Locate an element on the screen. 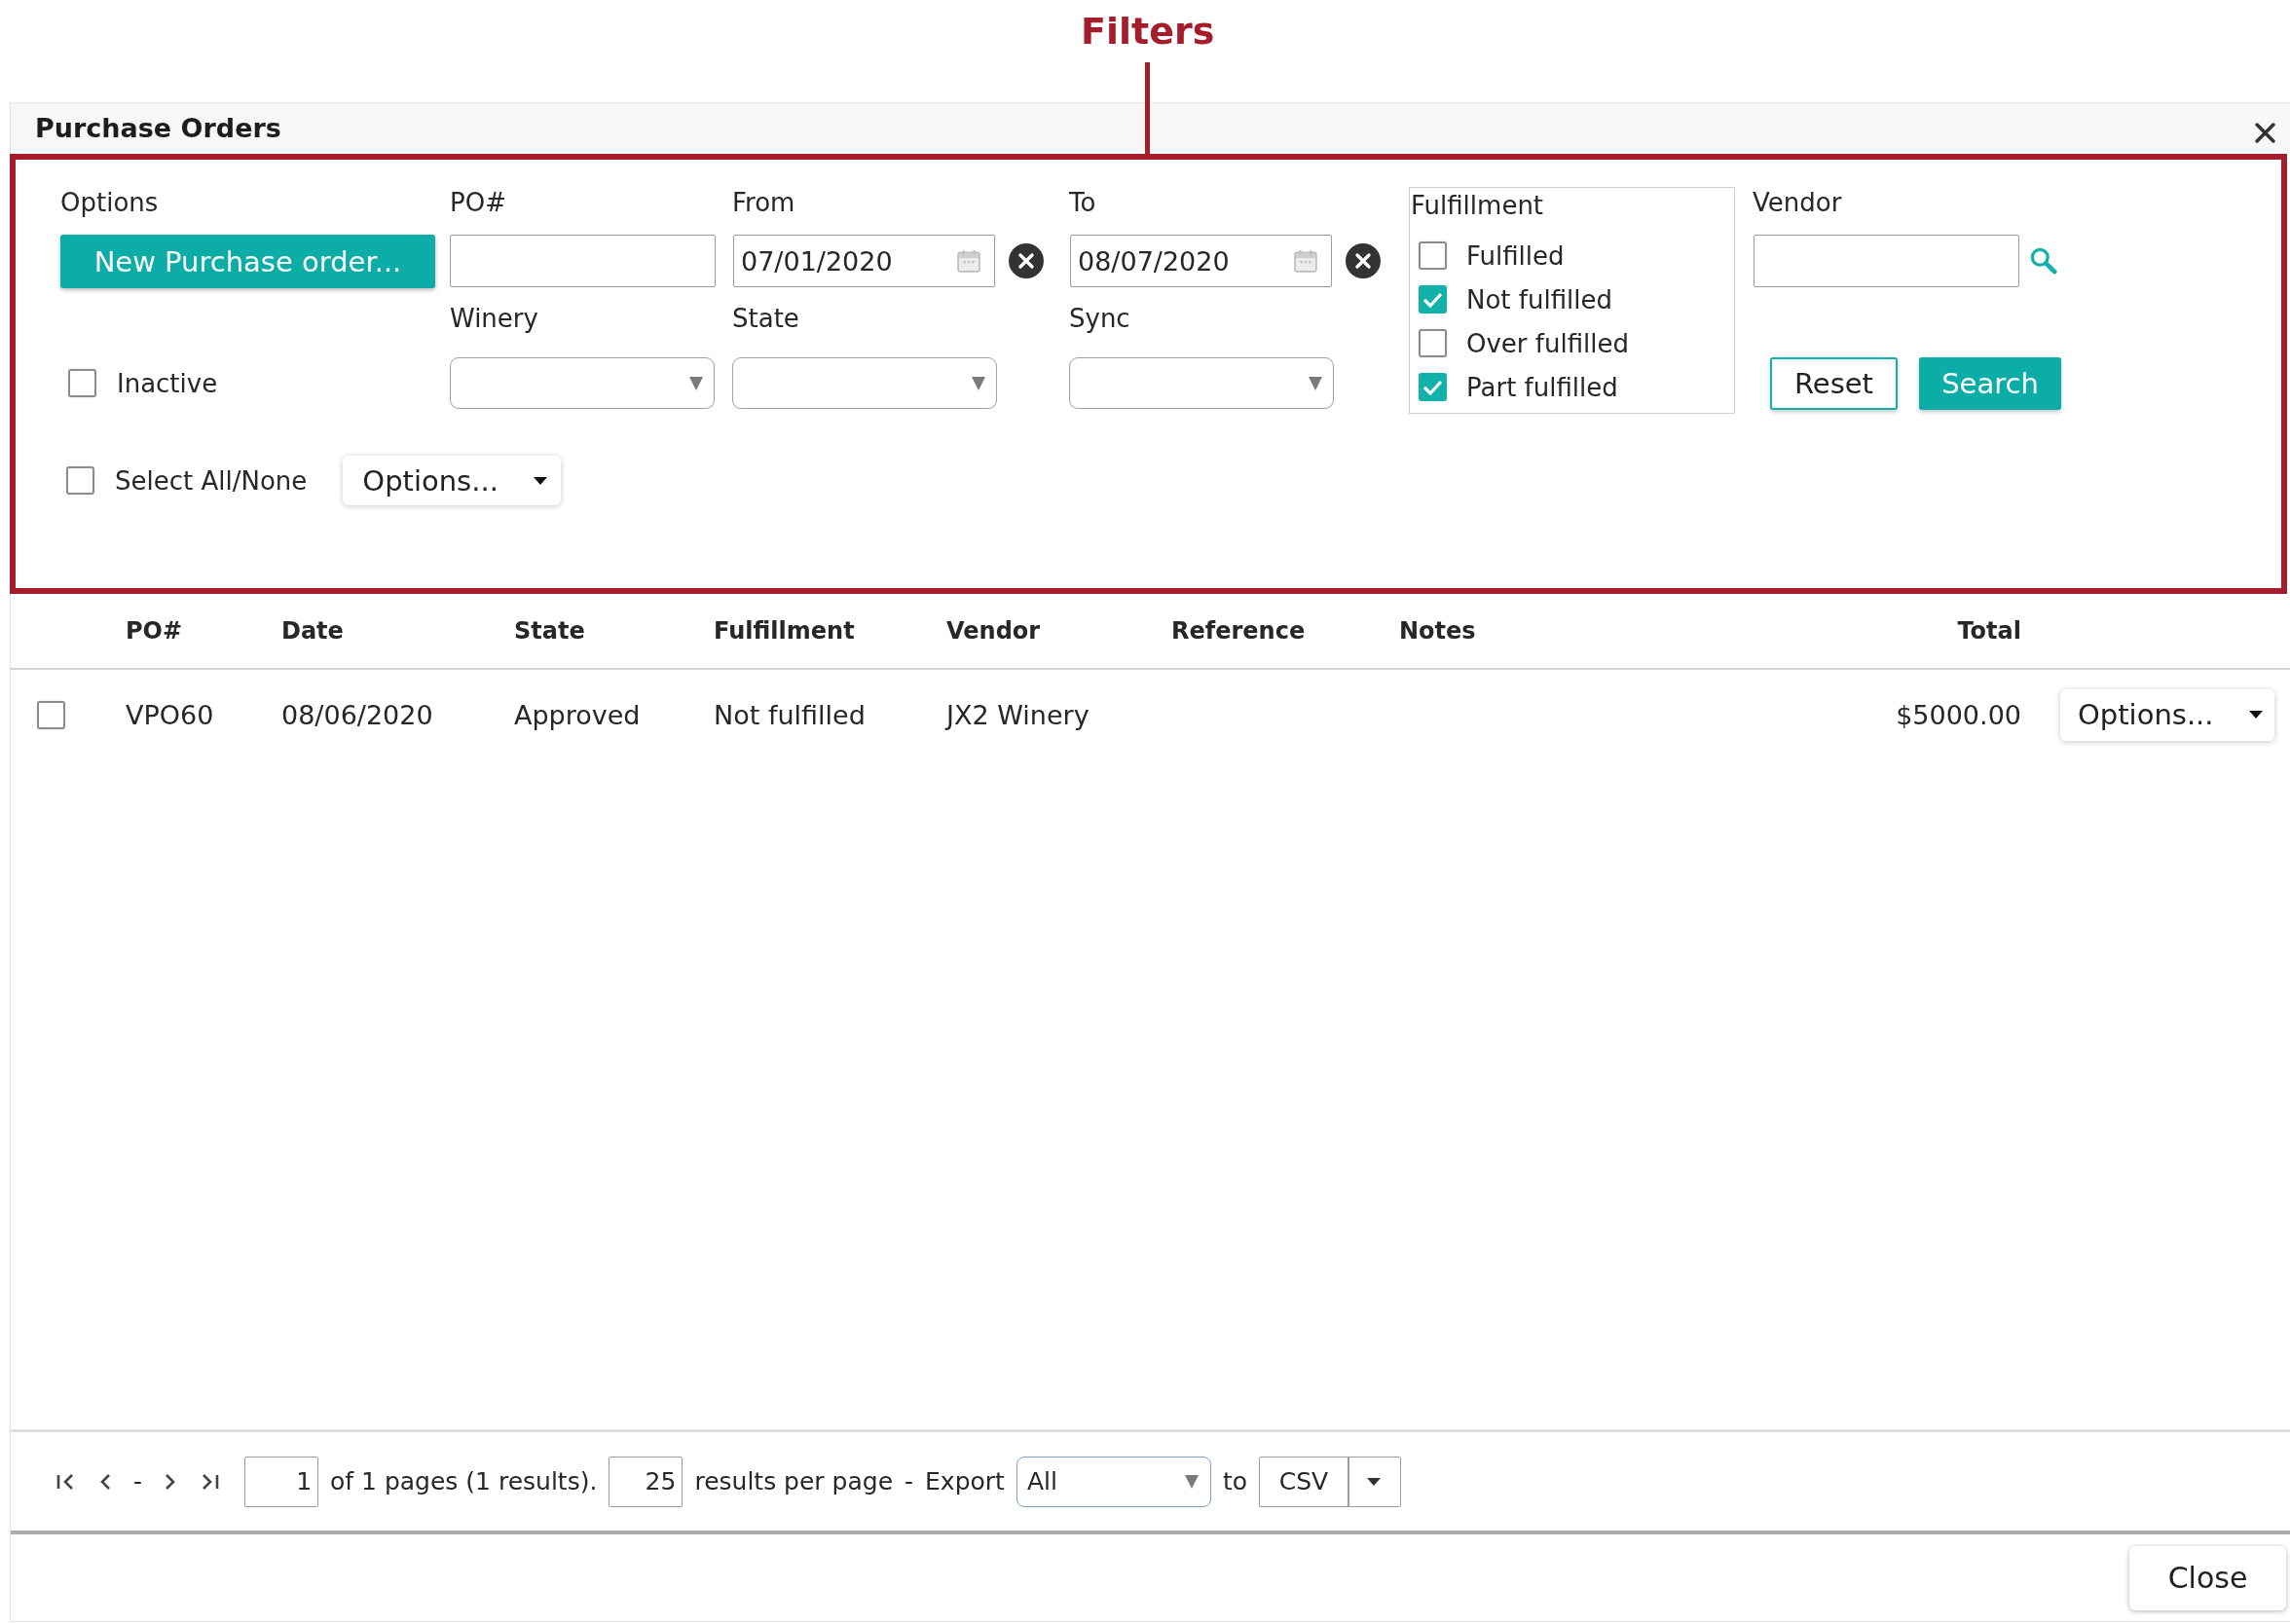 Image resolution: width=2290 pixels, height=1624 pixels. date-label: To is located at coordinates (1082, 202).